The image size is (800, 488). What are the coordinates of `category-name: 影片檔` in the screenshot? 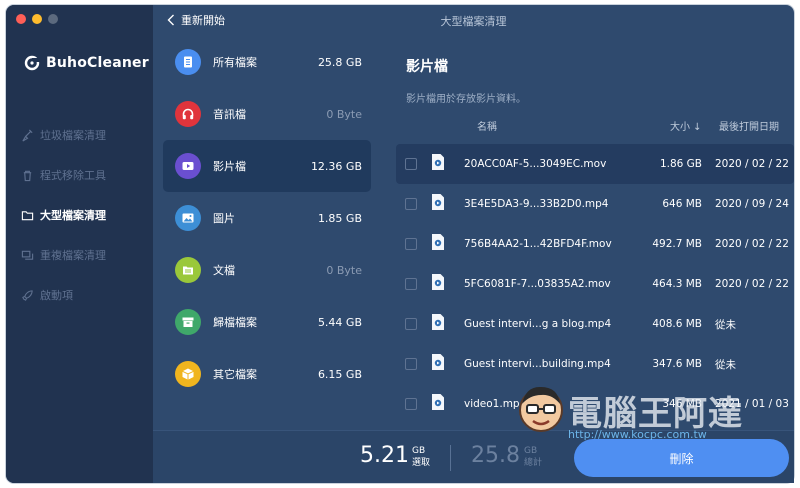 It's located at (229, 166).